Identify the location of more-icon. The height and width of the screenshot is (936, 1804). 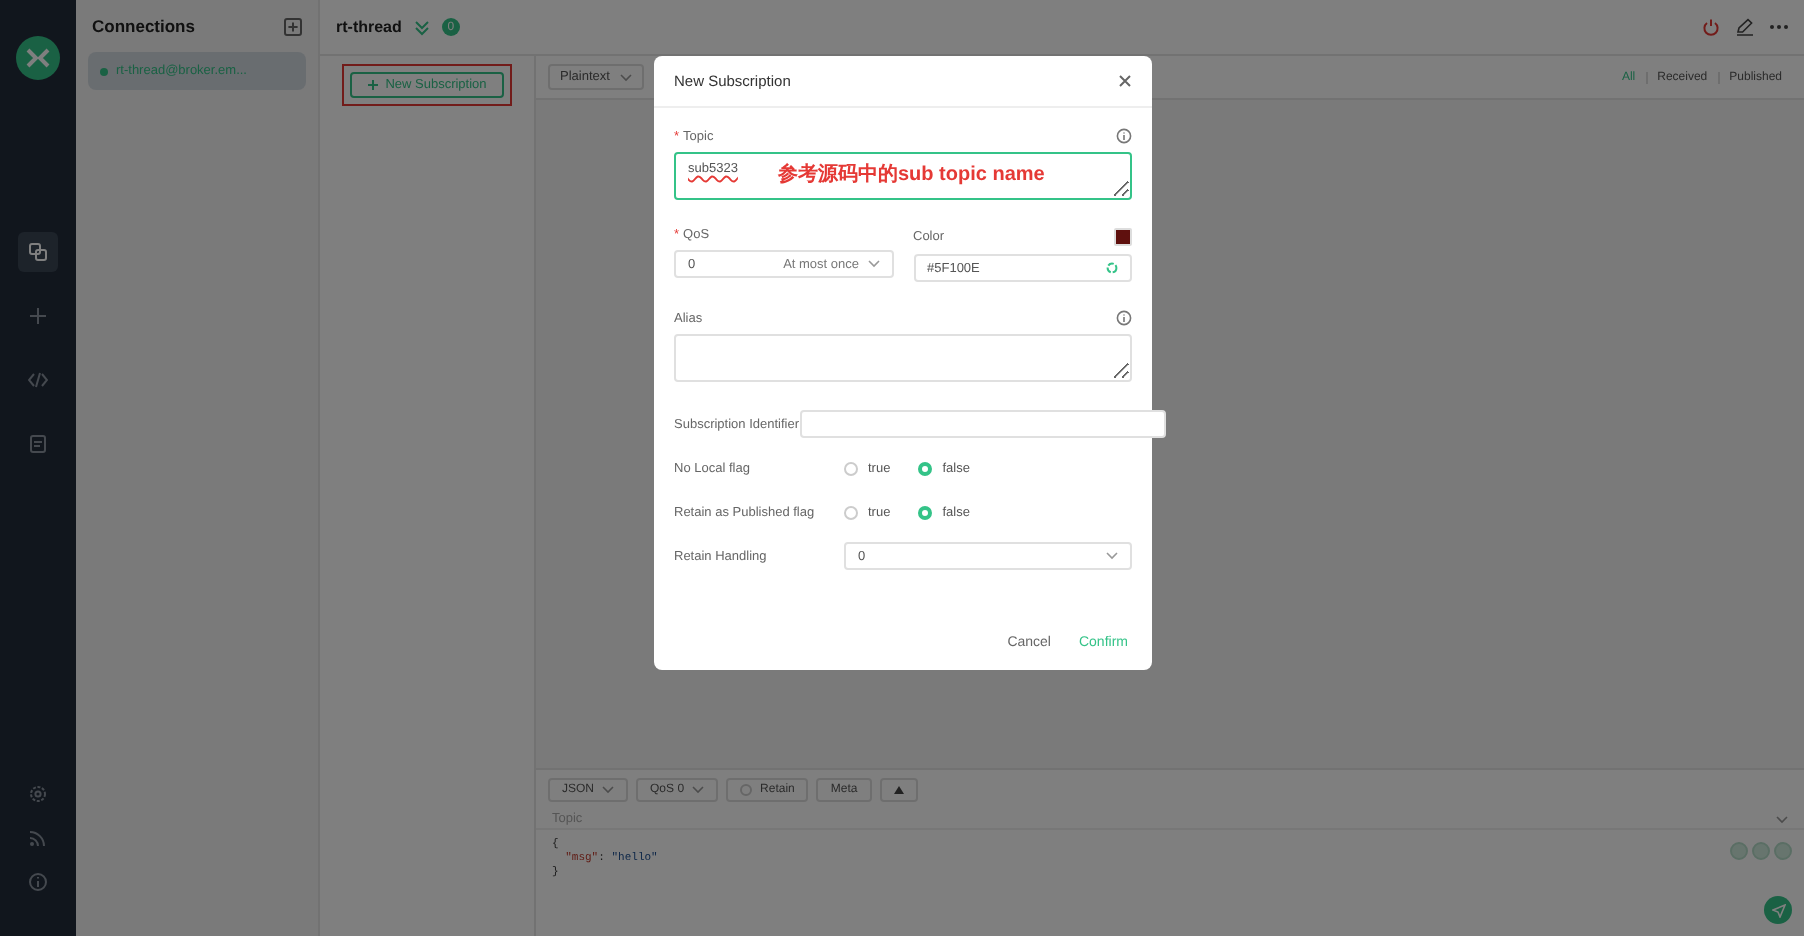
(1779, 27).